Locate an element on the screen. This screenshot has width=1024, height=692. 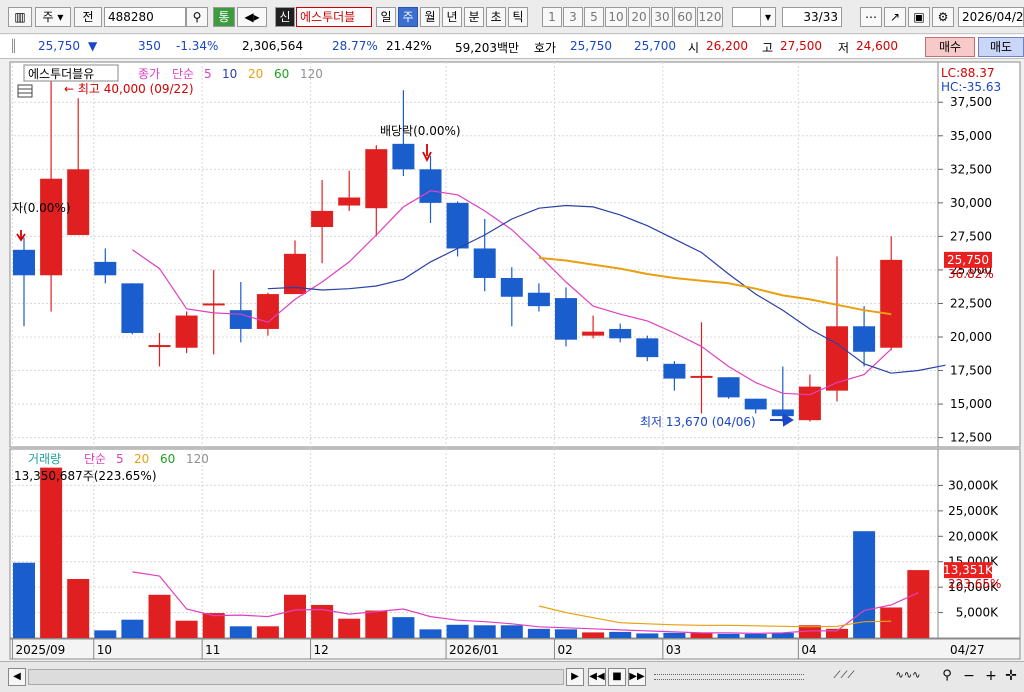
draw-tool-icon: ↗ is located at coordinates (895, 17).